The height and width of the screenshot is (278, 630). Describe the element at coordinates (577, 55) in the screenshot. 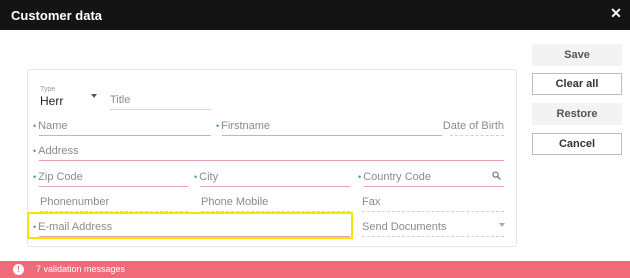

I see `save-button: Save` at that location.